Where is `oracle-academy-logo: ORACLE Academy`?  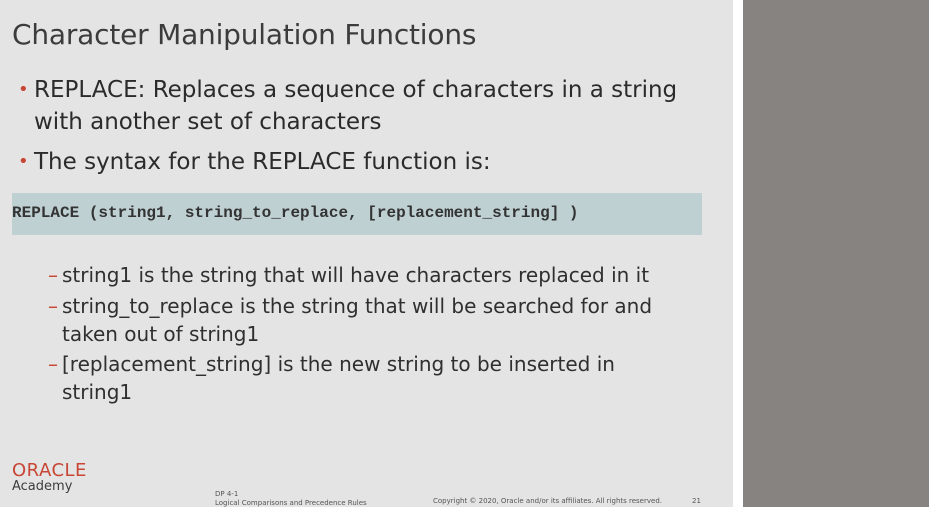 oracle-academy-logo: ORACLE Academy is located at coordinates (49, 477).